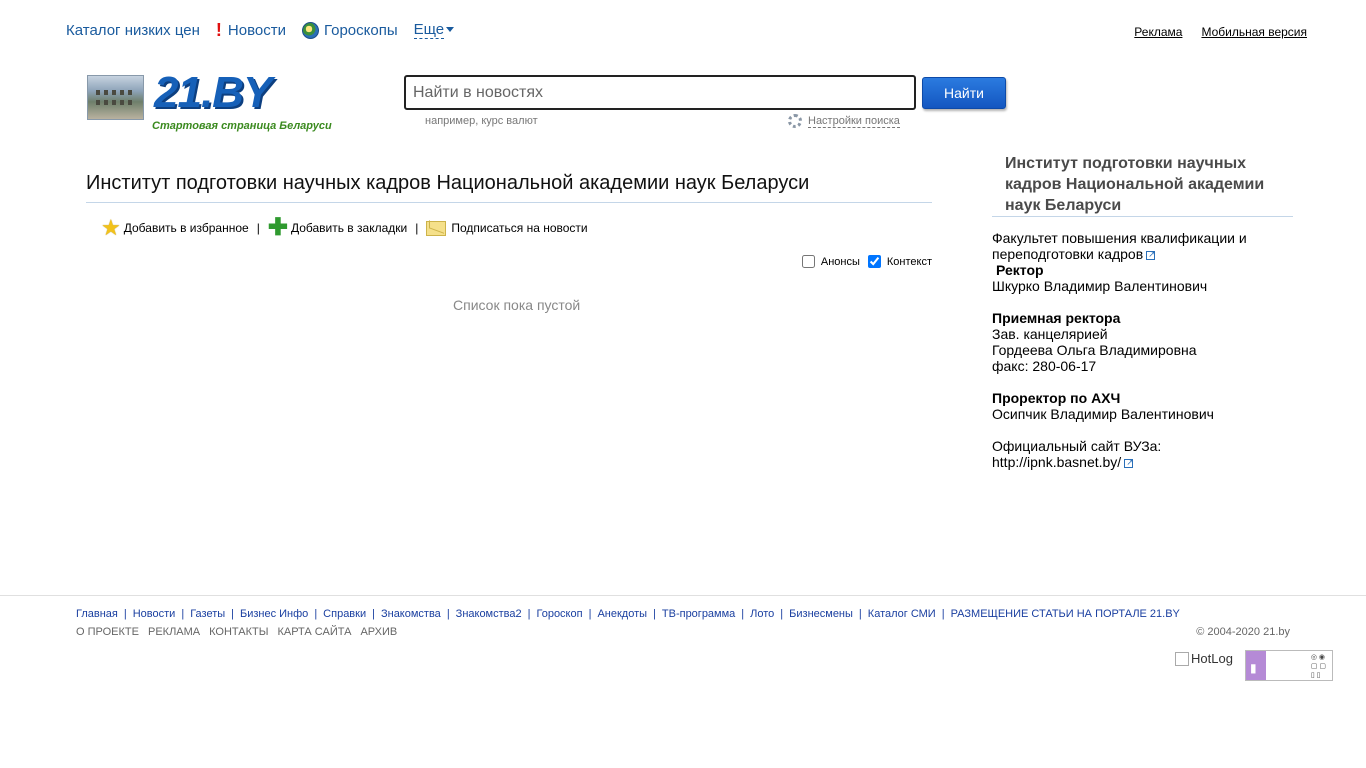 Image resolution: width=1366 pixels, height=768 pixels. I want to click on logo-subtitle: Стартовая страница Беларуси, so click(242, 126).